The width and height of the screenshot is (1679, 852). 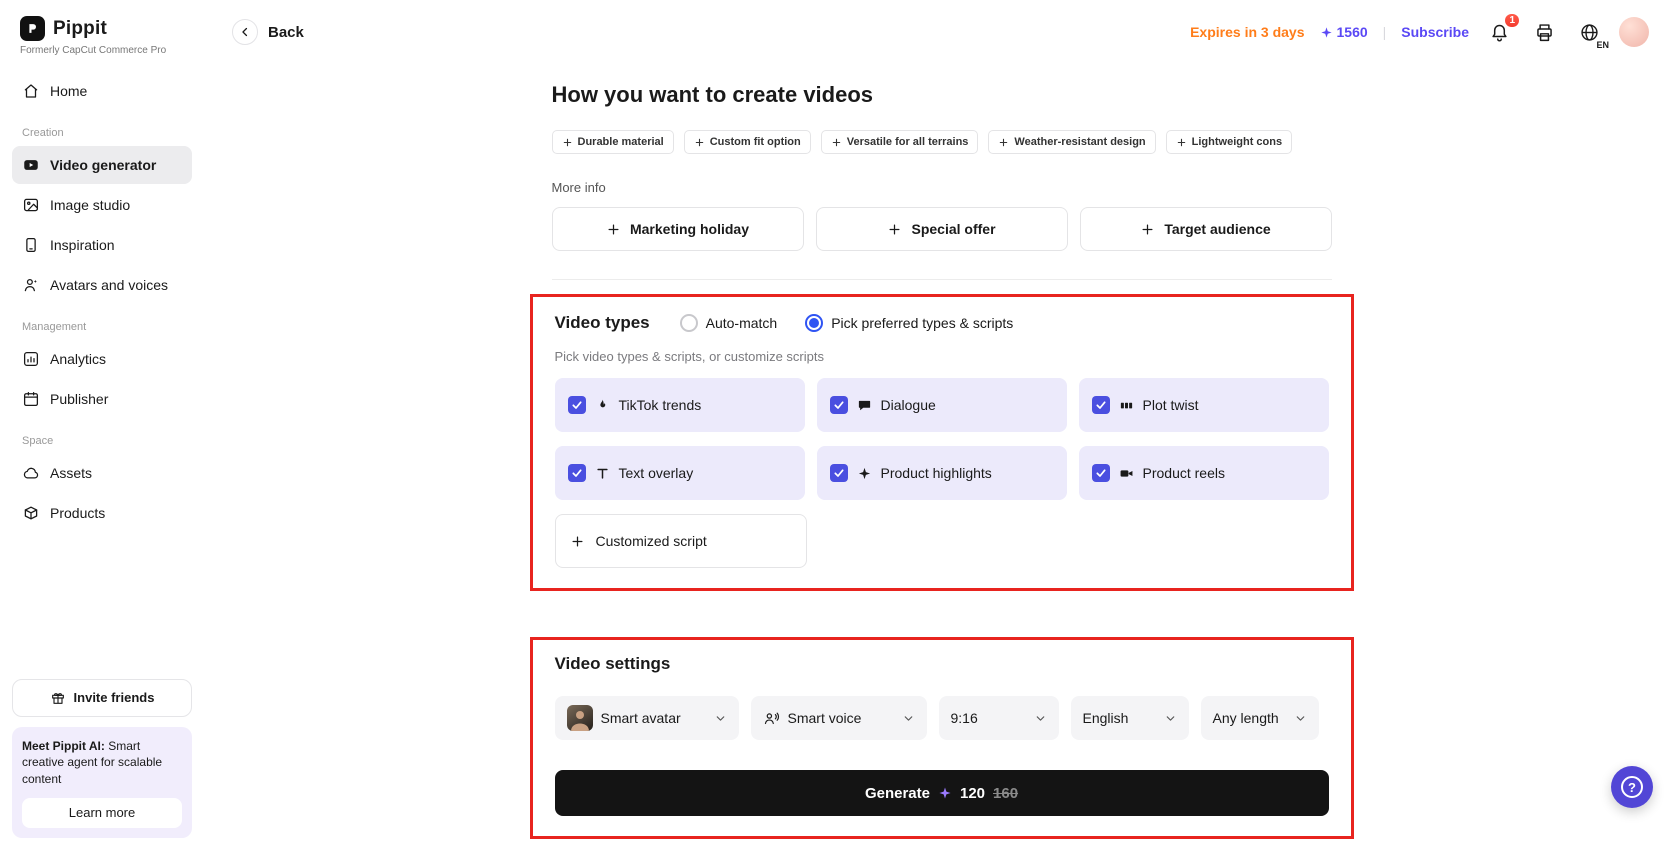 I want to click on check-icon, so click(x=1100, y=473).